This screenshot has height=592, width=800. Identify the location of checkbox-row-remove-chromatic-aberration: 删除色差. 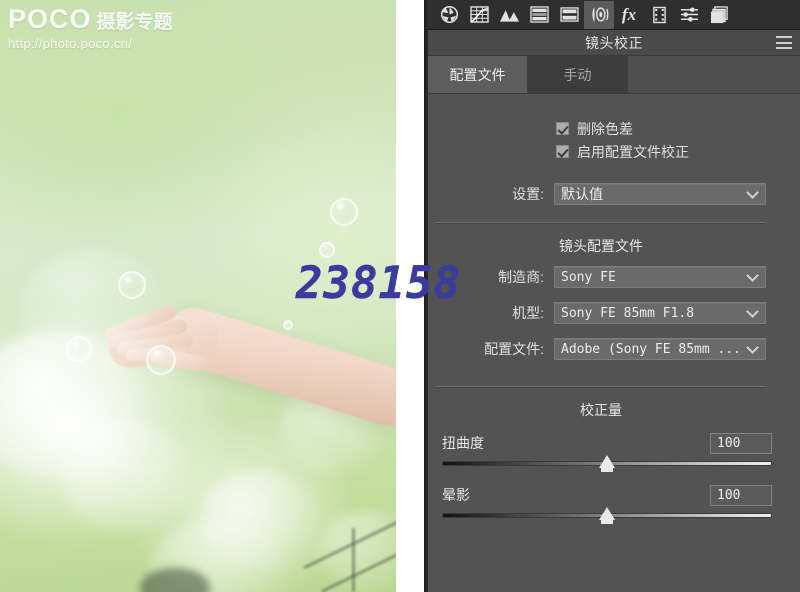
(614, 128).